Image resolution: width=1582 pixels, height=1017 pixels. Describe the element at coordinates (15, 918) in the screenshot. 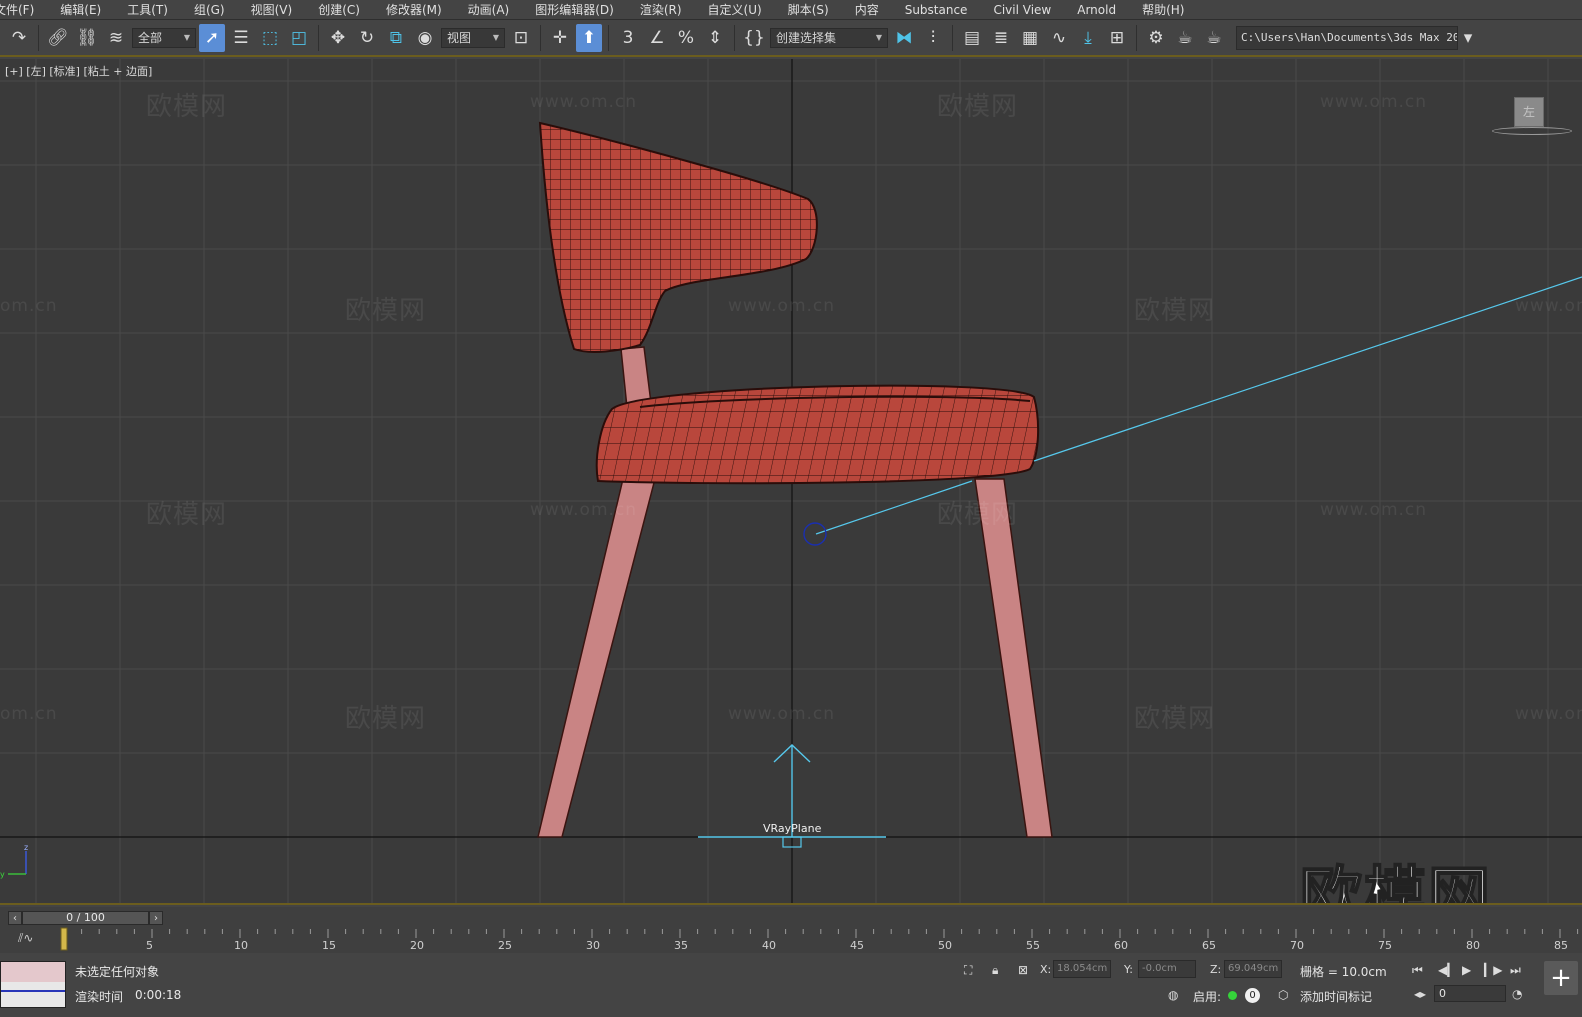

I see `previous-frame-icon: ‹` at that location.